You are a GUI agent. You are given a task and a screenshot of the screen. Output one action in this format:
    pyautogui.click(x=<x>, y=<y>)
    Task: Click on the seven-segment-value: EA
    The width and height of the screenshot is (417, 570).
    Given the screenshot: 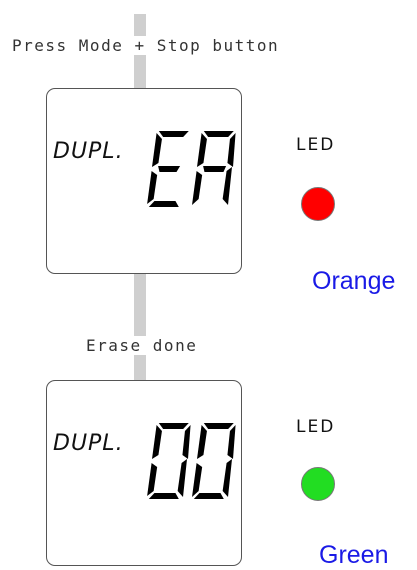 What is the action you would take?
    pyautogui.click(x=193, y=169)
    